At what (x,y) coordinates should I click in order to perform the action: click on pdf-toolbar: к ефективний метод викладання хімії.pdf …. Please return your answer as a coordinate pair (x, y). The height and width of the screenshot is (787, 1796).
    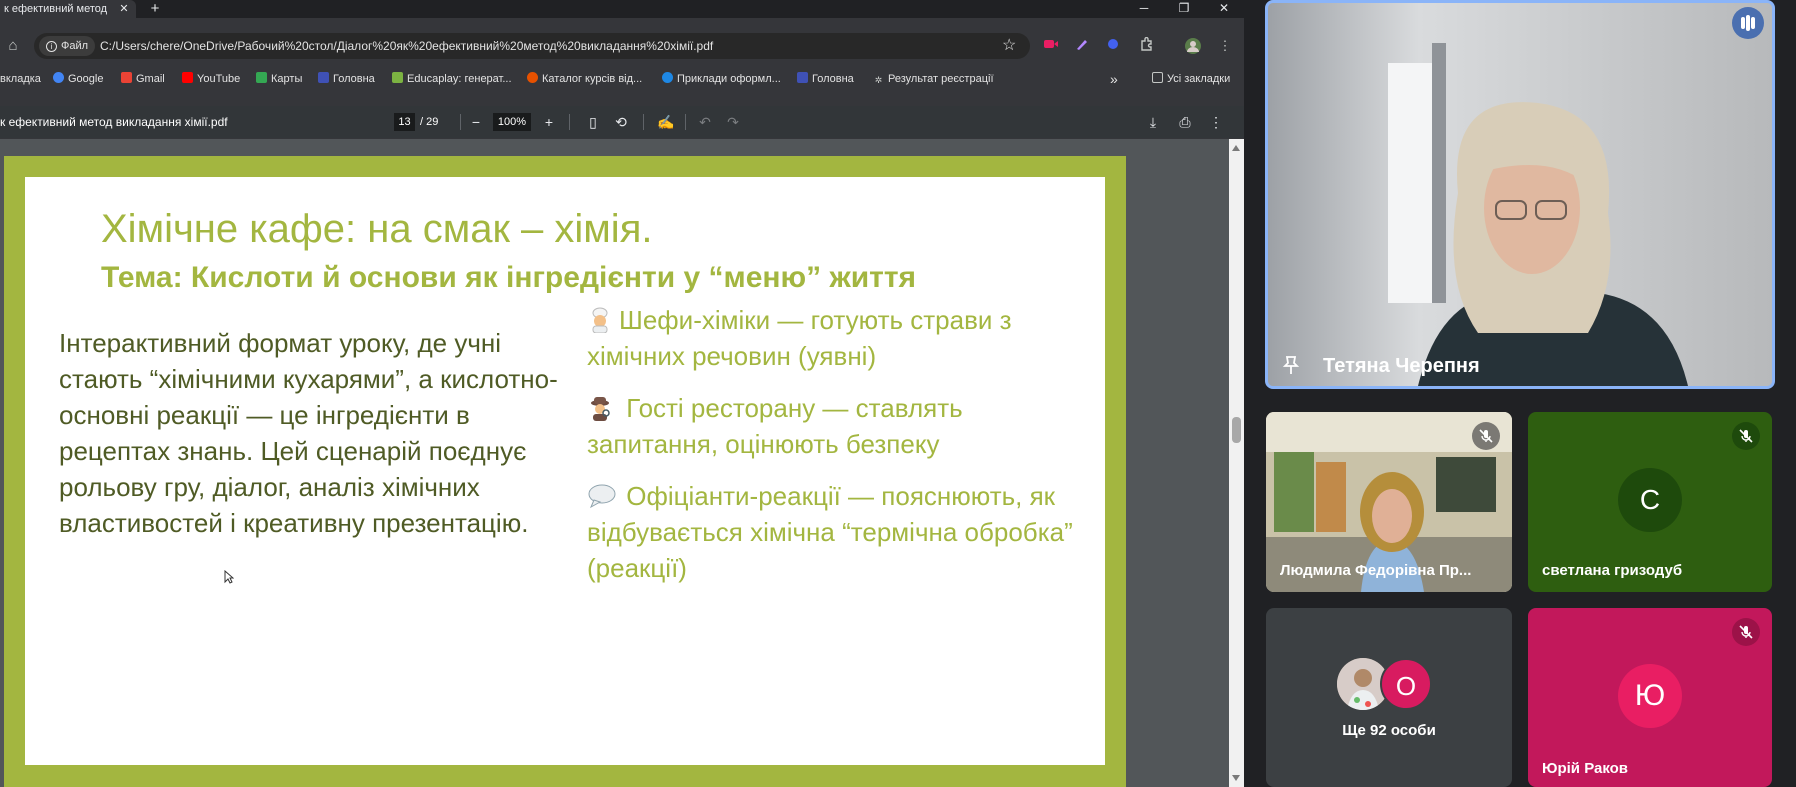
    Looking at the image, I should click on (622, 122).